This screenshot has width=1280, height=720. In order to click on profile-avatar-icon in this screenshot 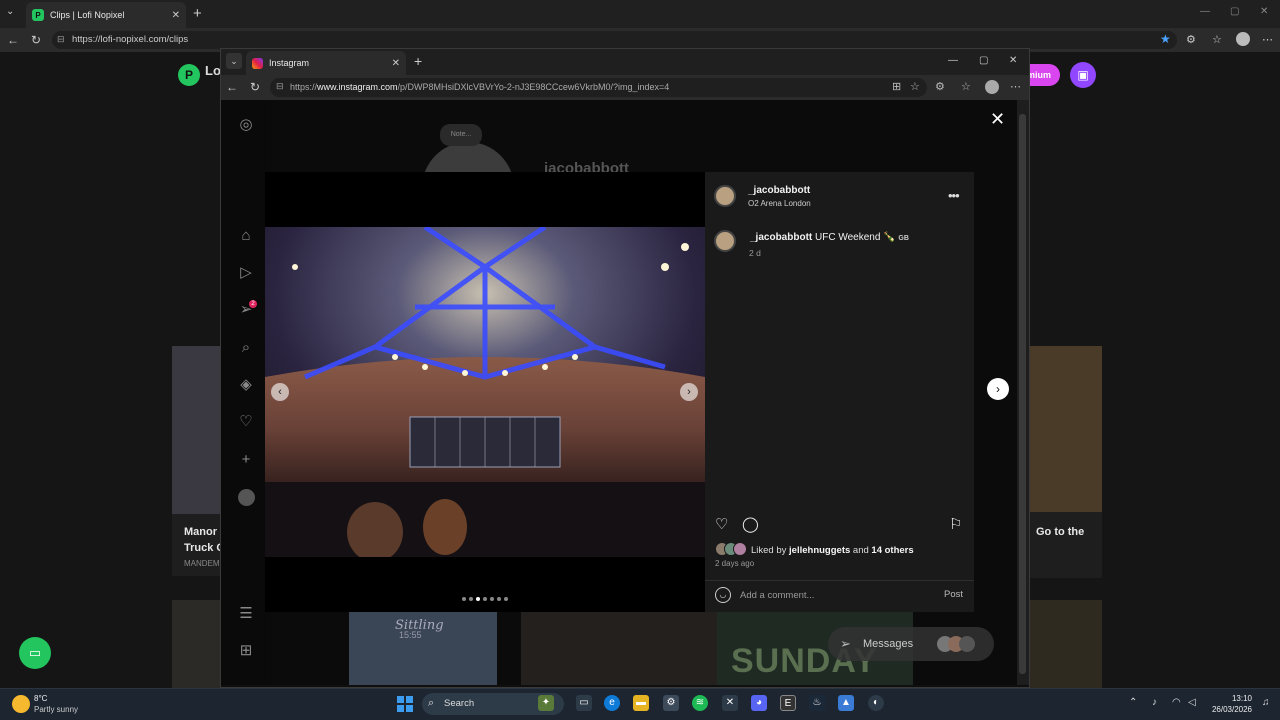, I will do `click(1243, 39)`.